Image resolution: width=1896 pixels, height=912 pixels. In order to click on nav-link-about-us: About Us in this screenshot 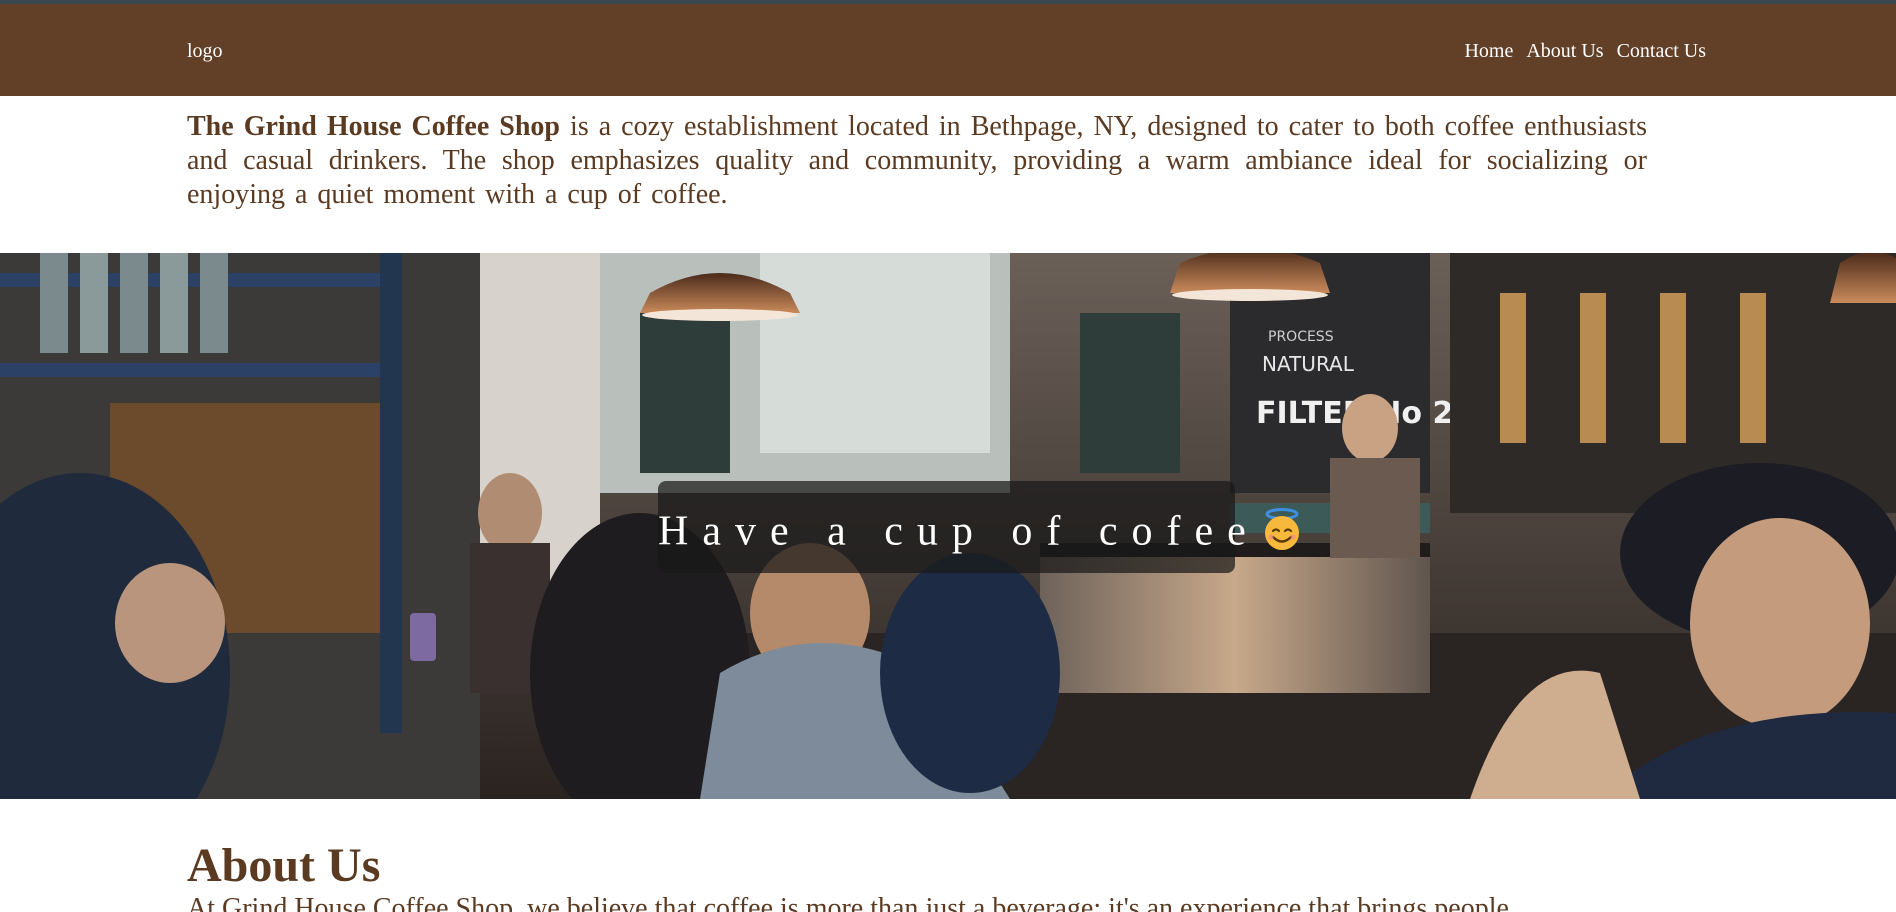, I will do `click(1564, 51)`.